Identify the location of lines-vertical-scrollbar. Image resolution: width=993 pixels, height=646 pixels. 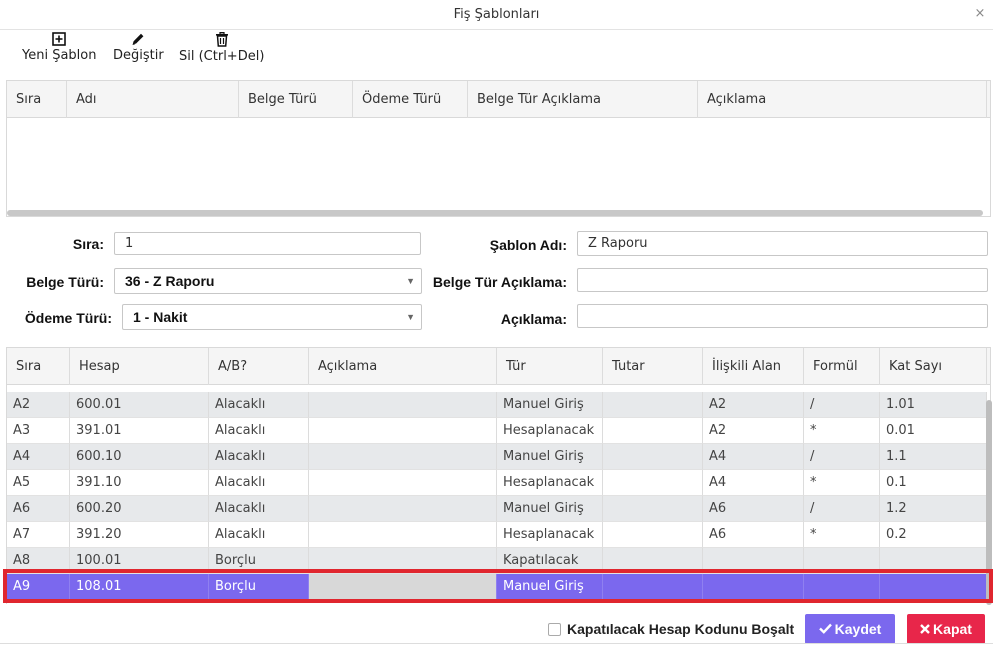
(989, 502).